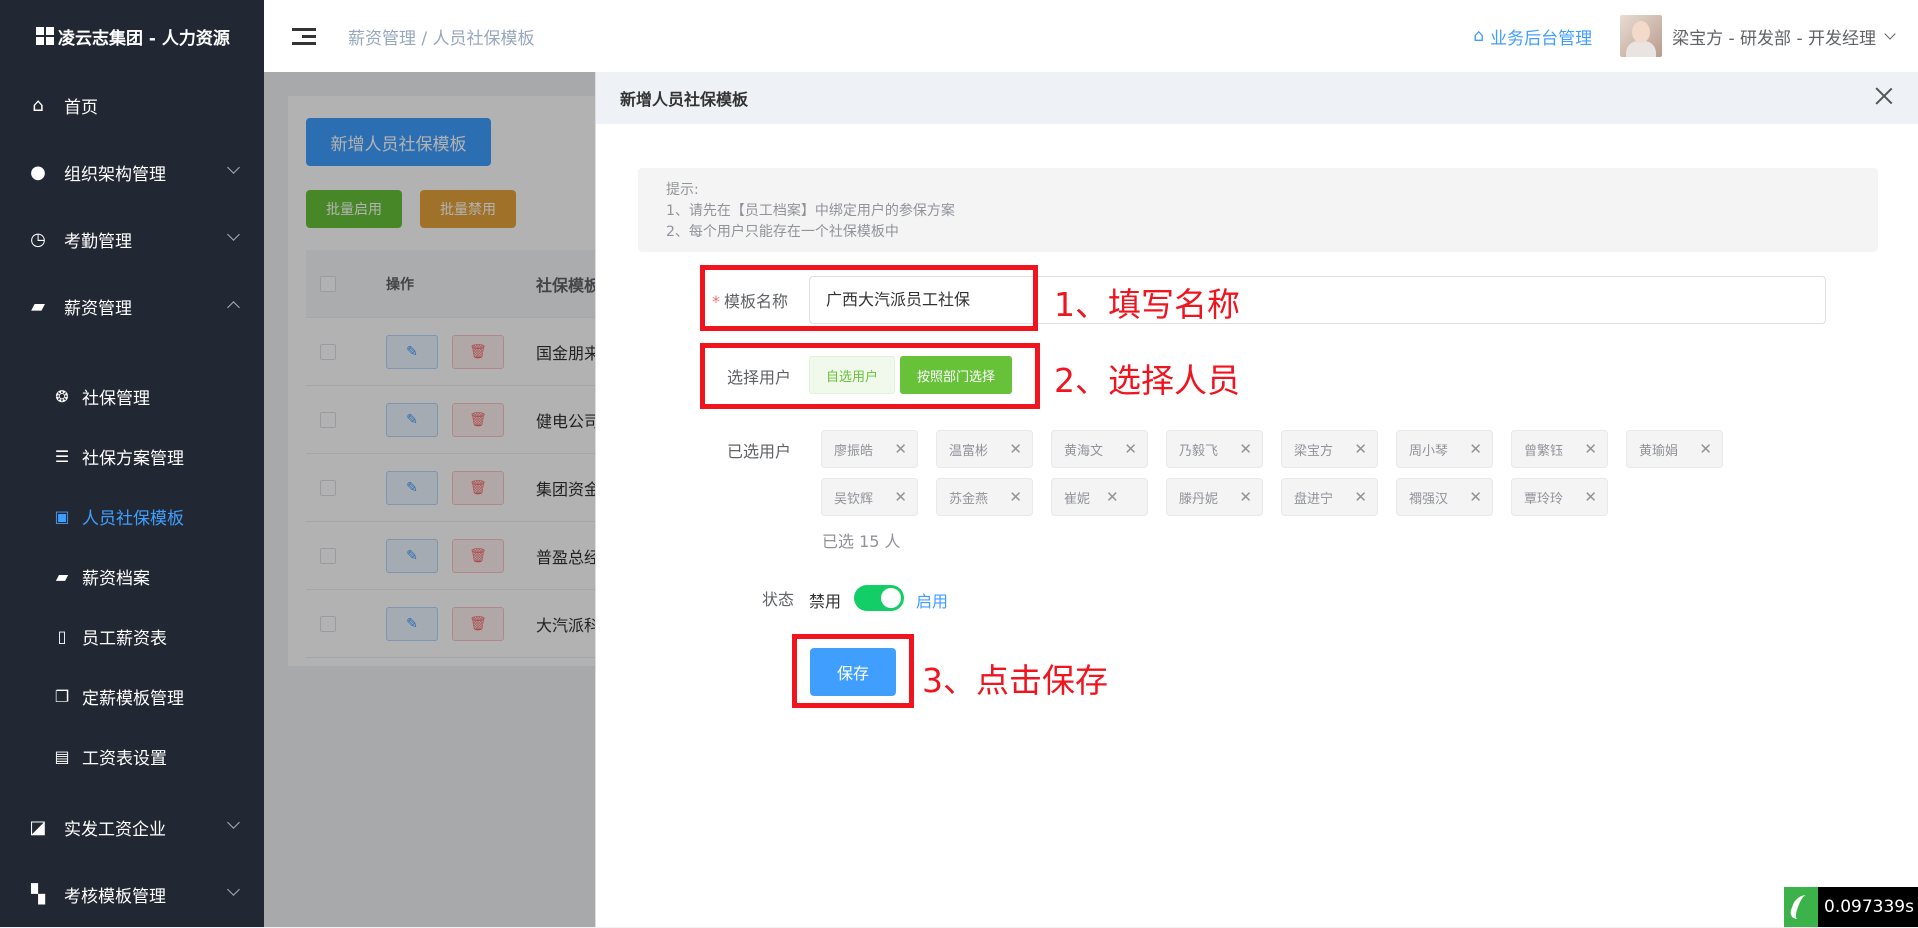 The height and width of the screenshot is (928, 1918). Describe the element at coordinates (441, 36) in the screenshot. I see `breadcrumb: 薪资管理 / 人员社保模板` at that location.